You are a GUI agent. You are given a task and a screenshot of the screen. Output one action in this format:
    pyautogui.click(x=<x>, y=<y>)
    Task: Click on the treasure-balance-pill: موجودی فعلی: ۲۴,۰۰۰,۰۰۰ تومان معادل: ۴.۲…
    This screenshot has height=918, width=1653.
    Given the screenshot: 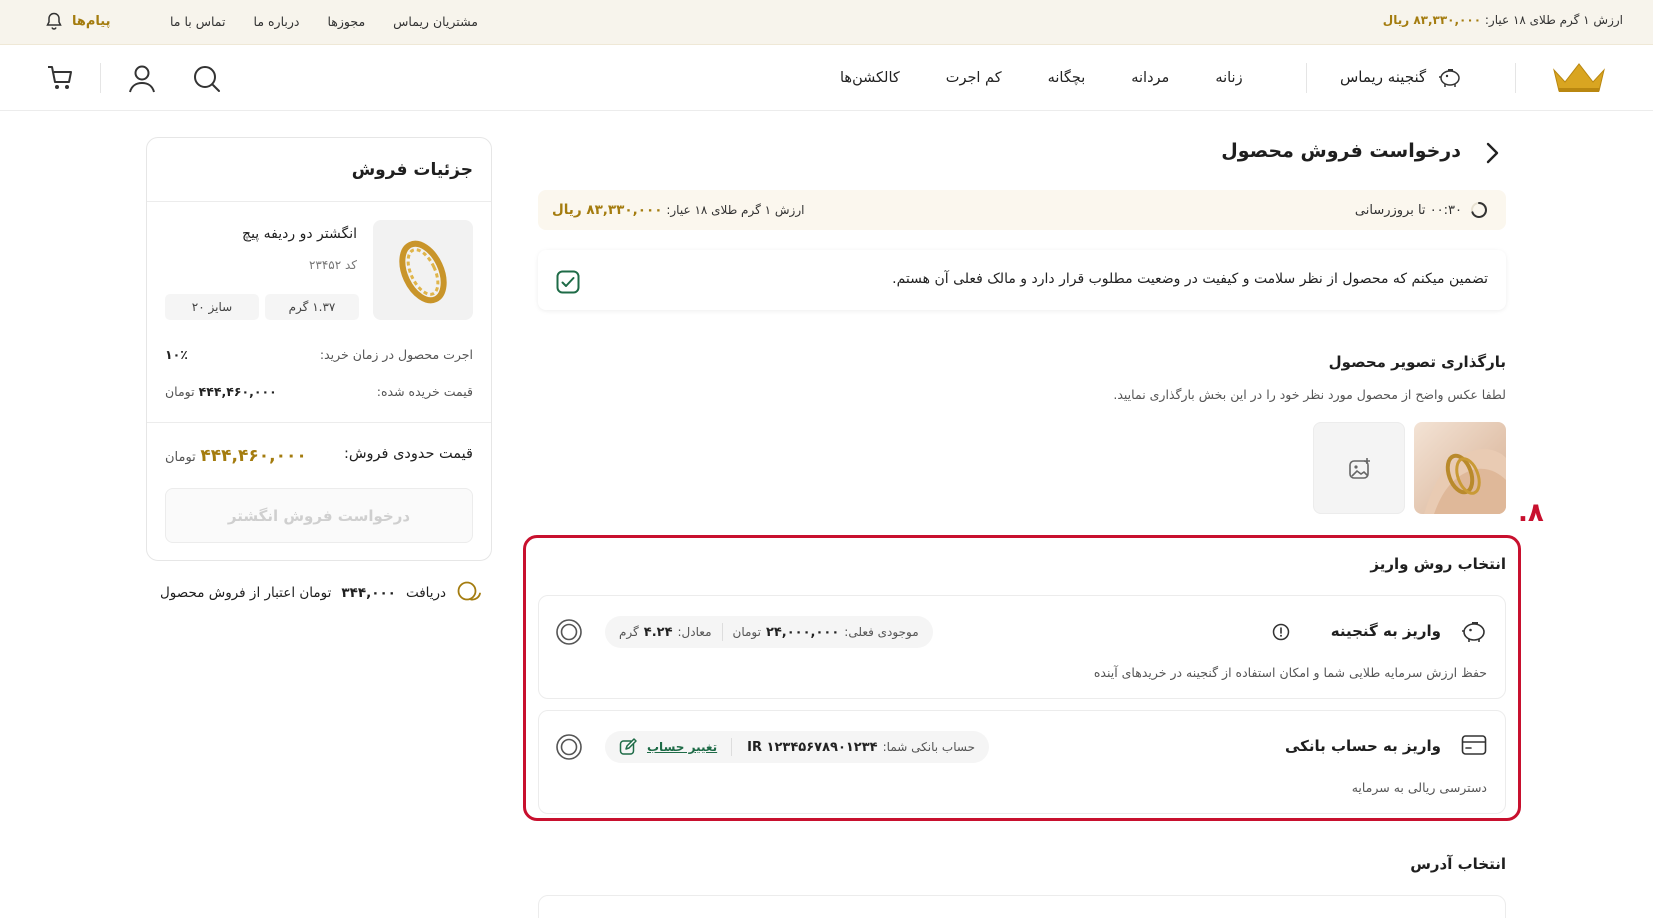 What is the action you would take?
    pyautogui.click(x=769, y=632)
    